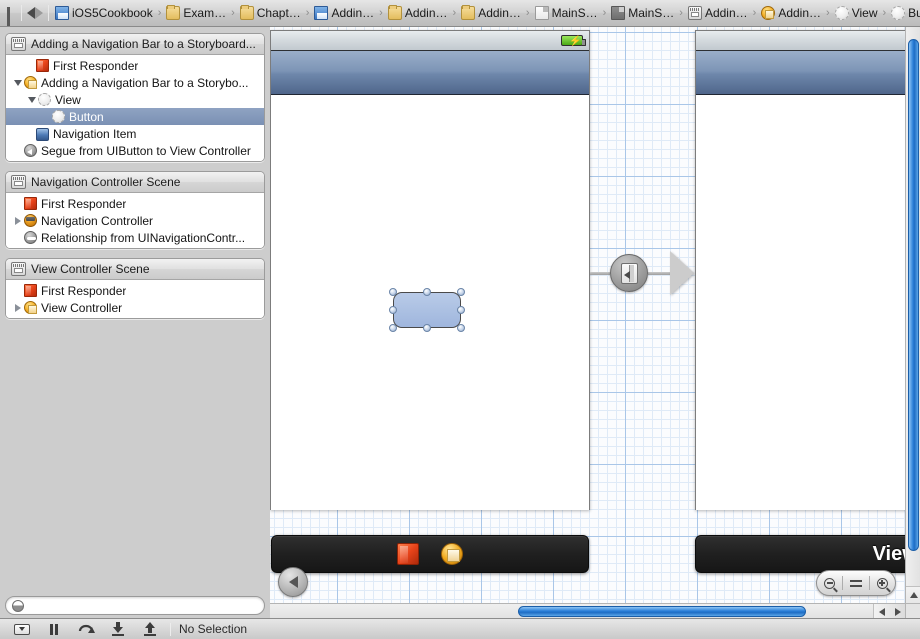 Image resolution: width=920 pixels, height=639 pixels. I want to click on resize-handle-w, so click(393, 310).